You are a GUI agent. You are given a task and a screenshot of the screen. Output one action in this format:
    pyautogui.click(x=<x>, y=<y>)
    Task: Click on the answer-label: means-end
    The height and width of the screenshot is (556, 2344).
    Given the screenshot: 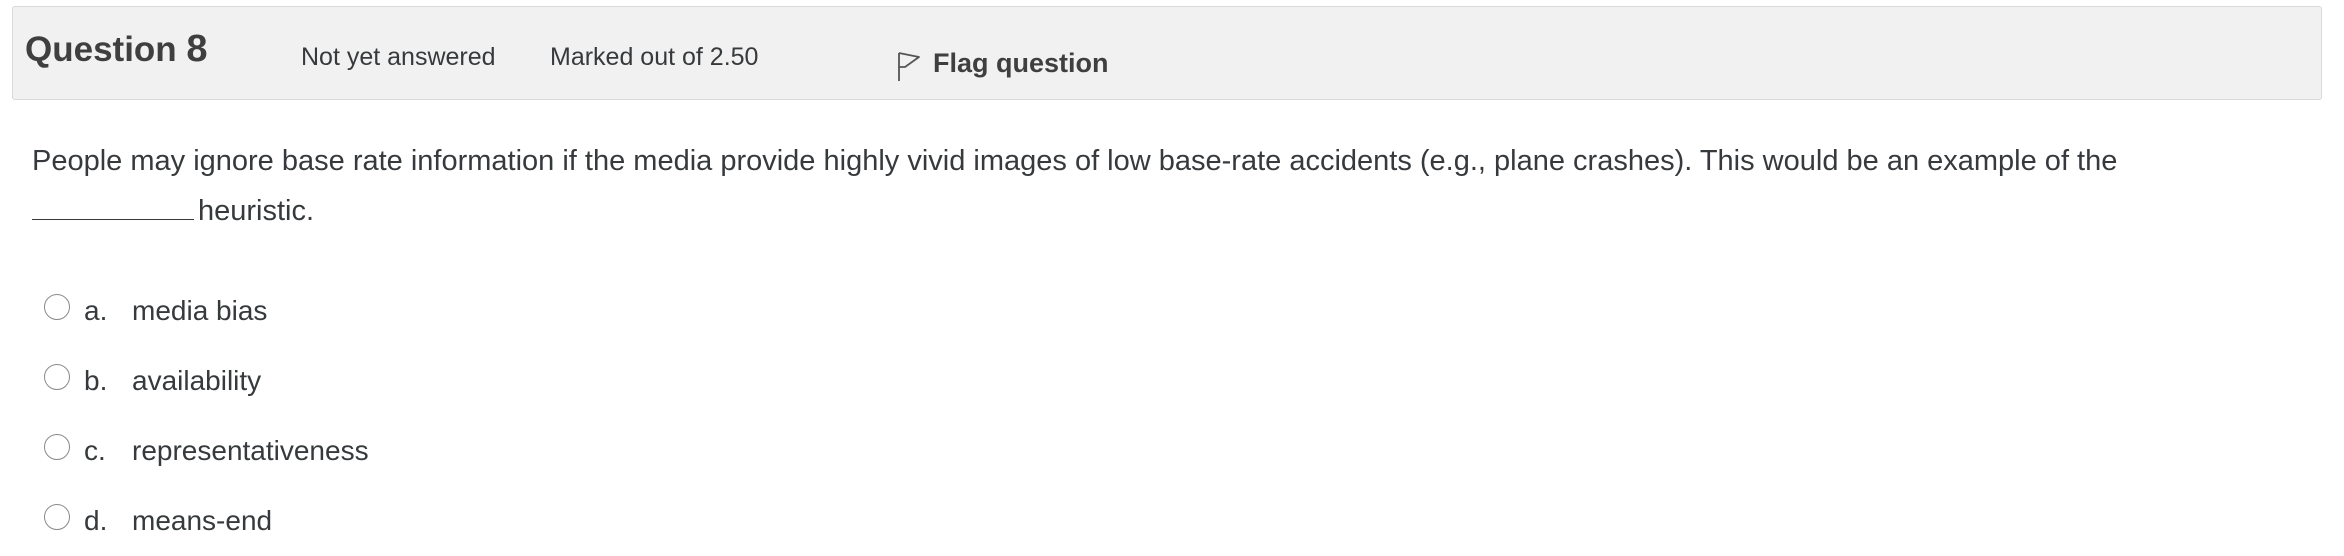 What is the action you would take?
    pyautogui.click(x=202, y=521)
    